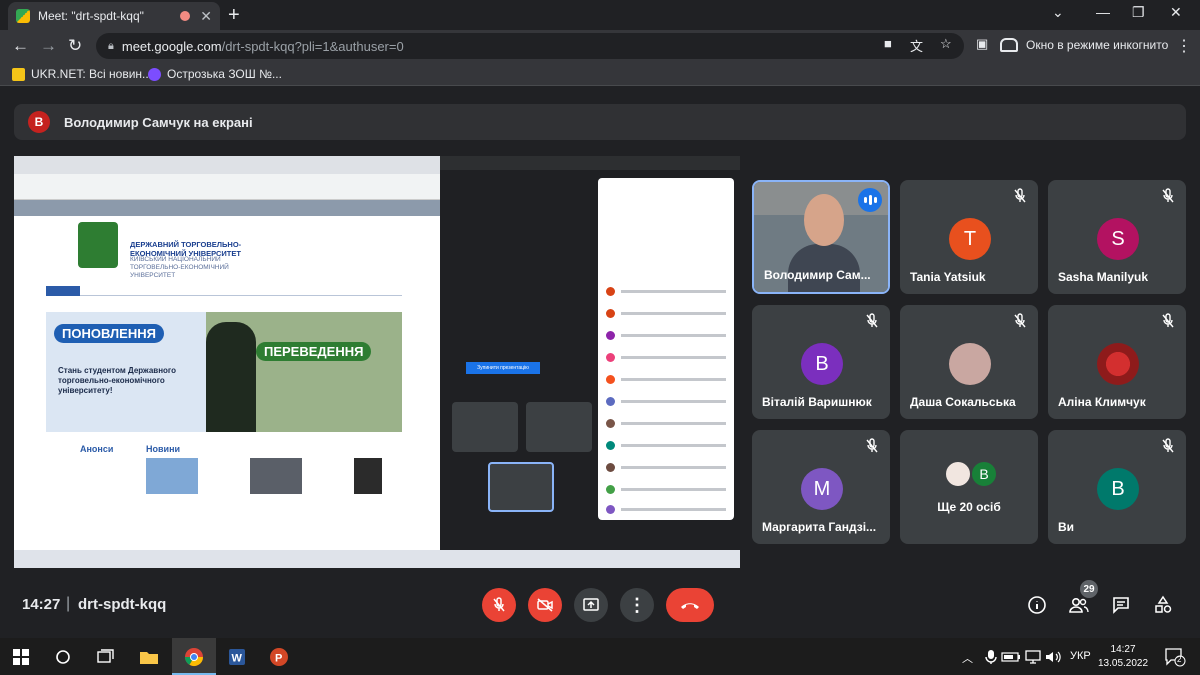  Describe the element at coordinates (237, 657) in the screenshot. I see `word-icon: W` at that location.